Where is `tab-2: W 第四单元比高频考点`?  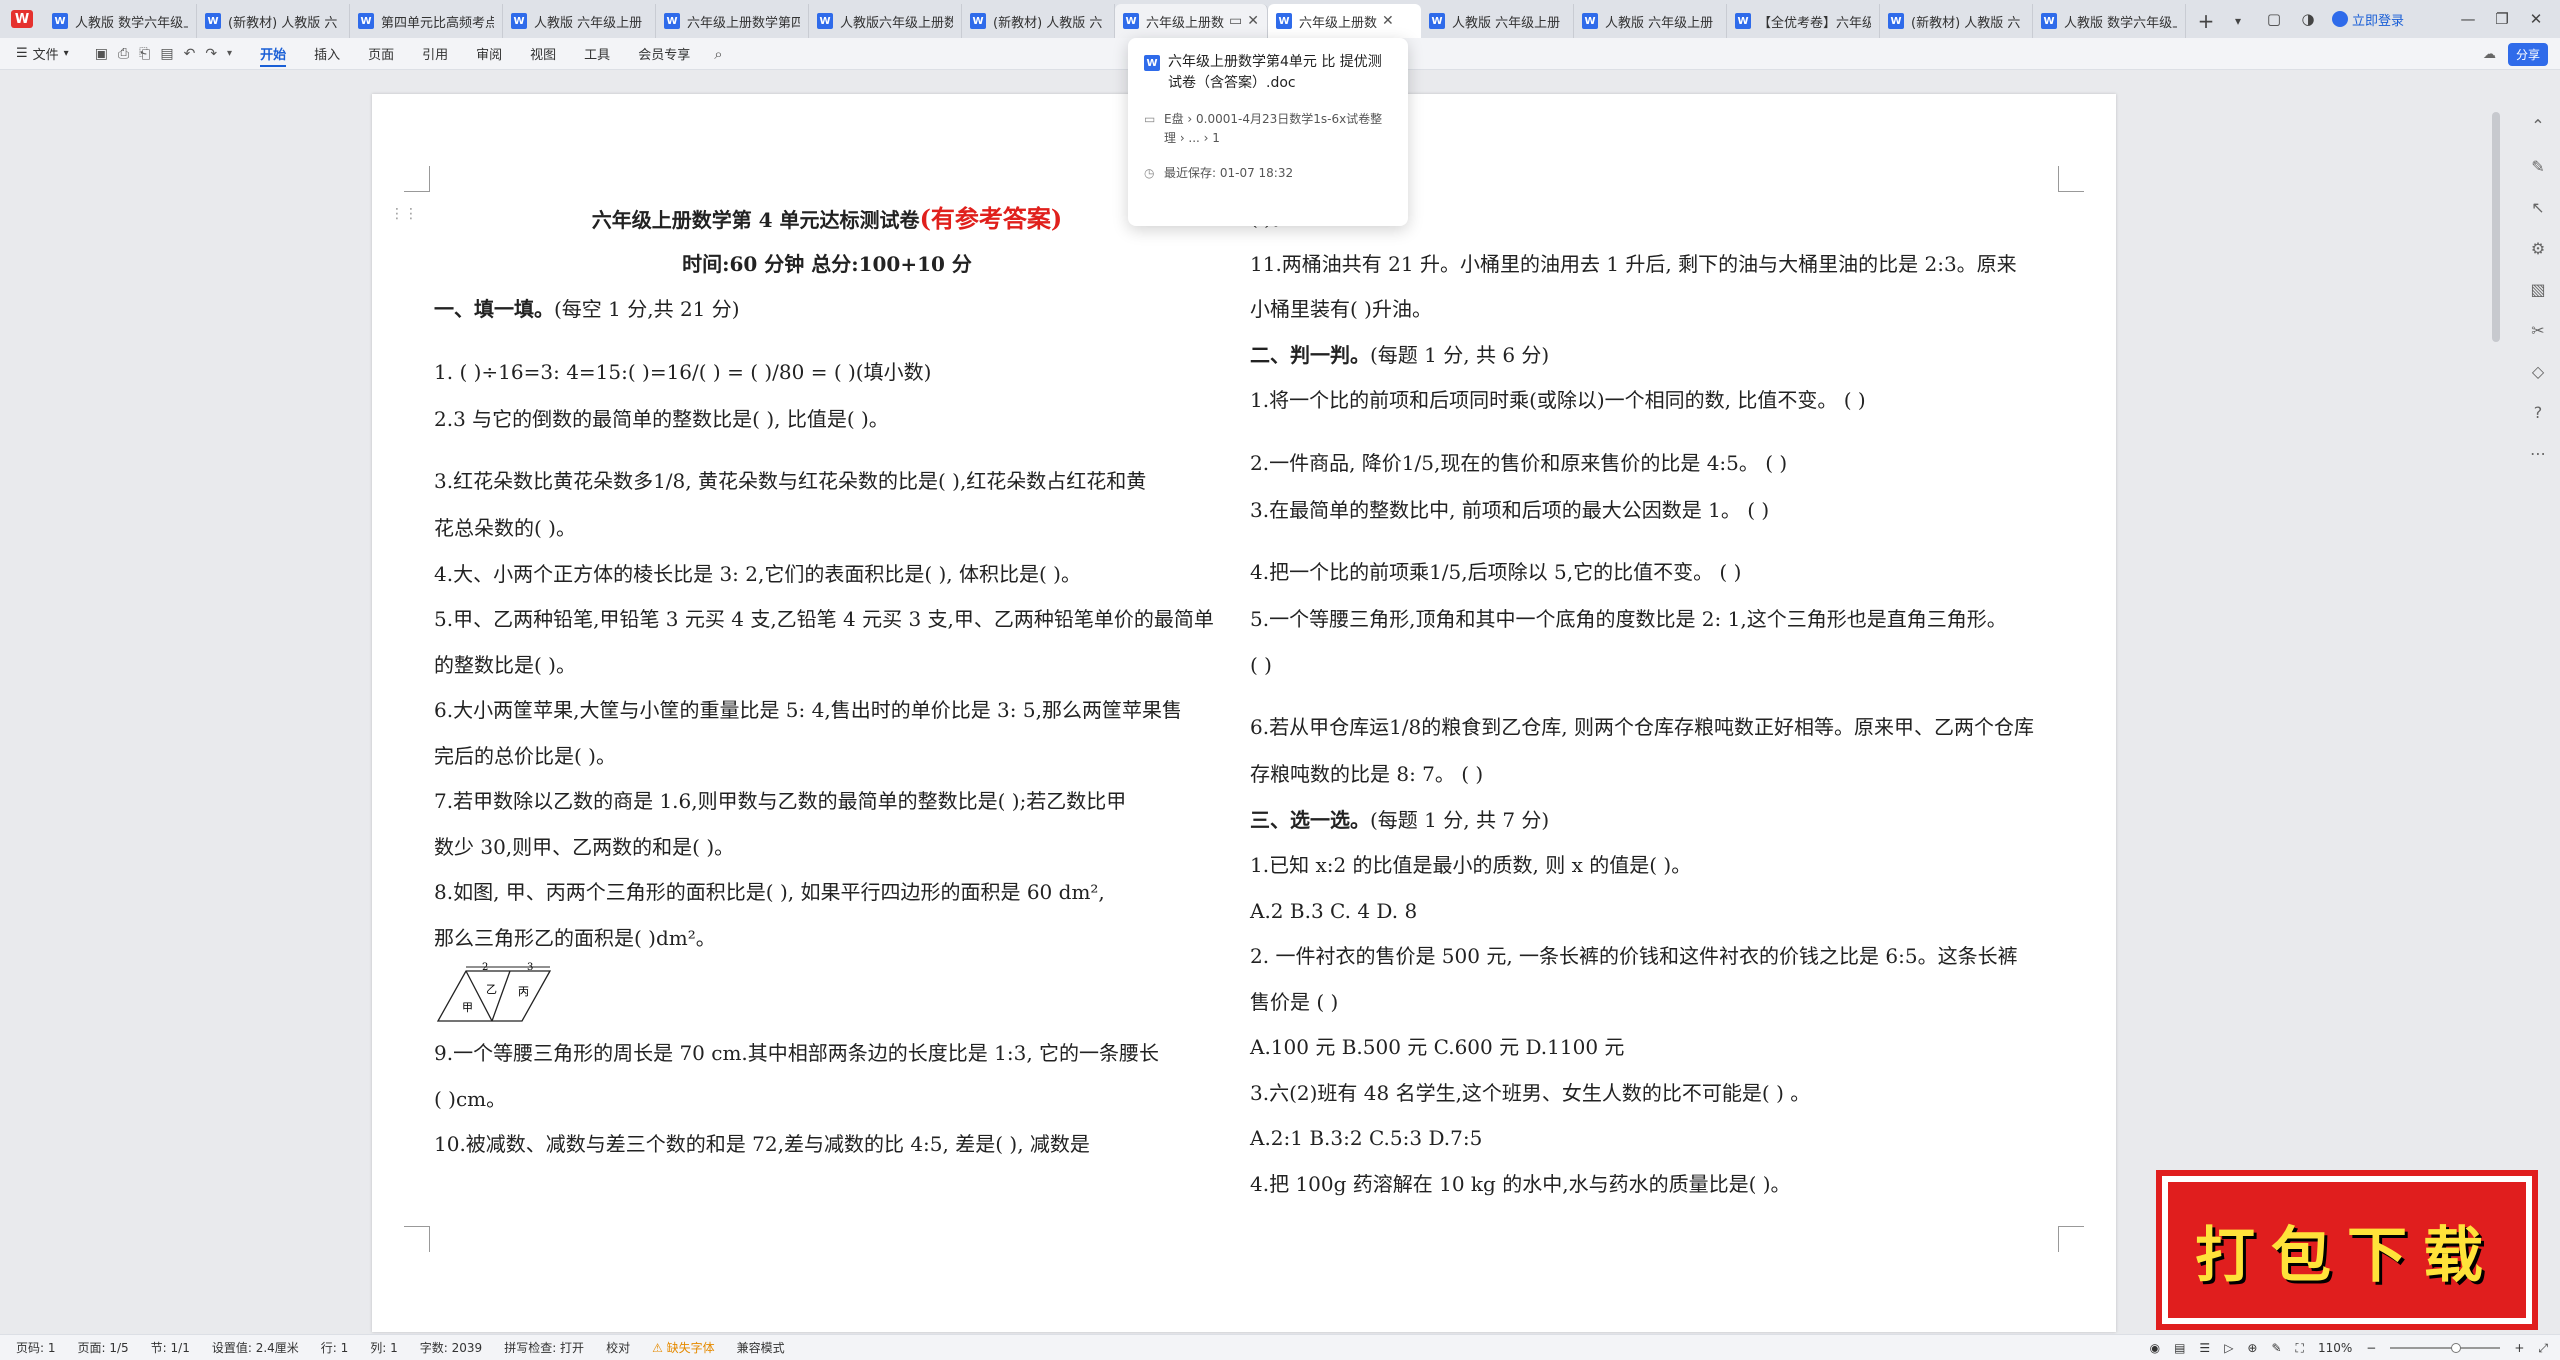
tab-2: W 第四单元比高频考点 is located at coordinates (426, 21).